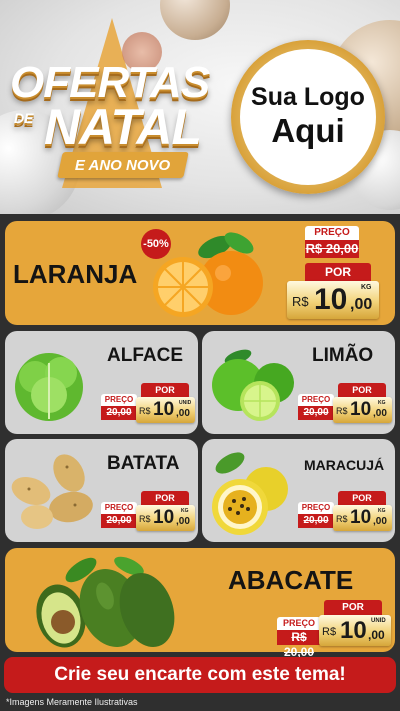  I want to click on subtitle-text: E ANO NOVO, so click(123, 165).